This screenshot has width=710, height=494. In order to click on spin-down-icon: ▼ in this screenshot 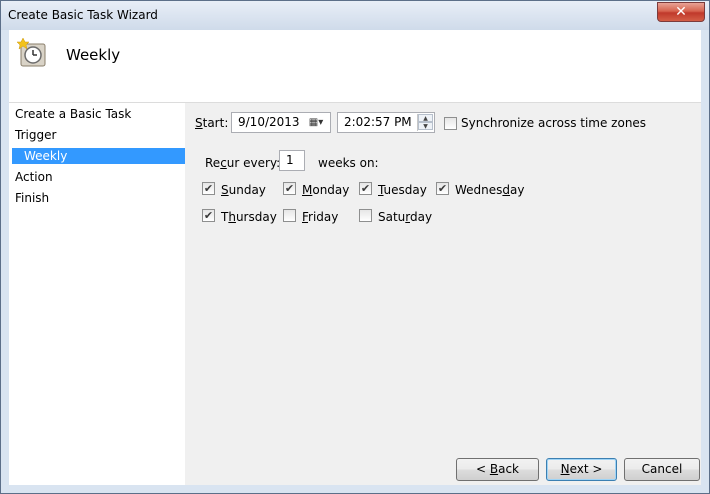, I will do `click(425, 126)`.